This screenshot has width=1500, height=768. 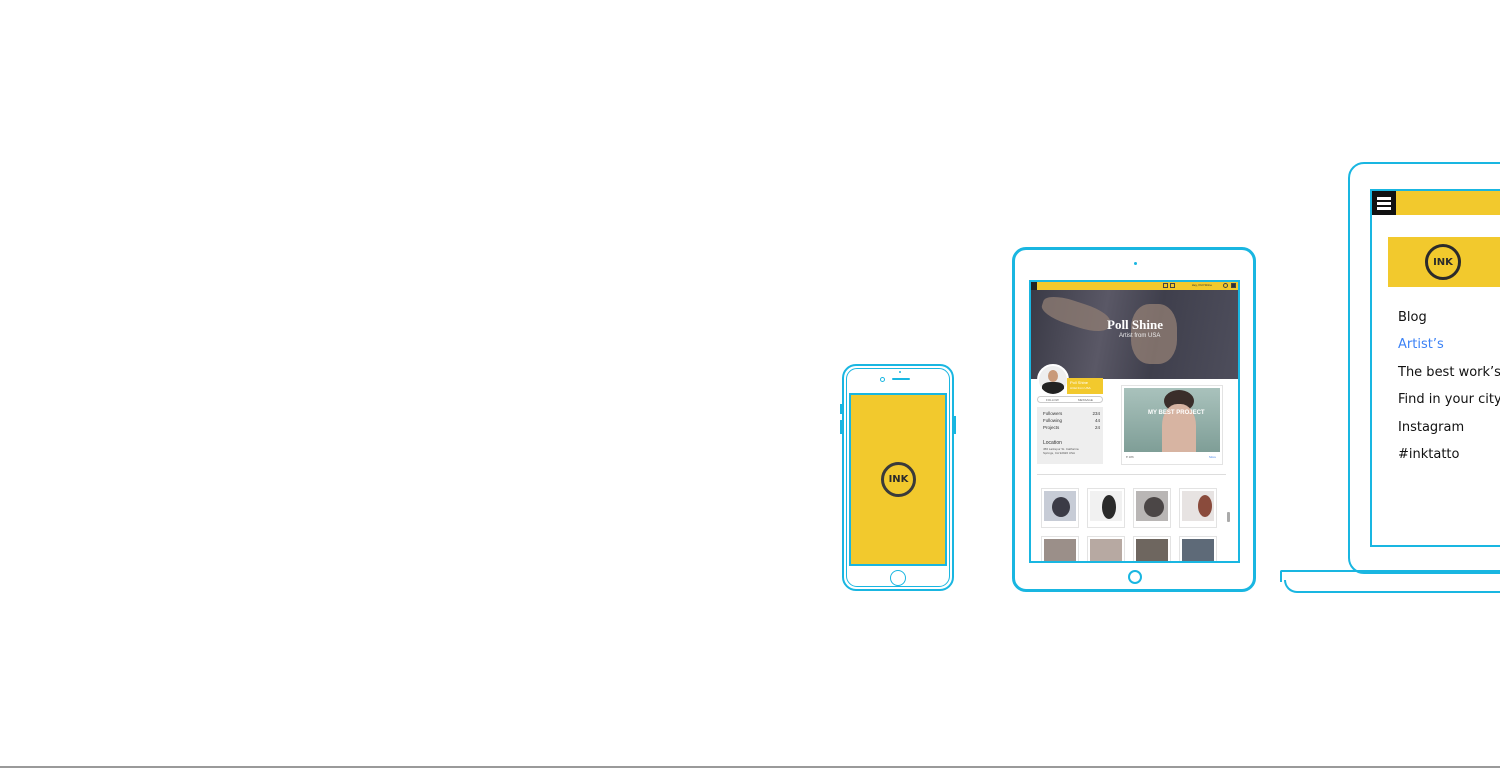 What do you see at coordinates (1053, 376) in the screenshot?
I see `avatar-face` at bounding box center [1053, 376].